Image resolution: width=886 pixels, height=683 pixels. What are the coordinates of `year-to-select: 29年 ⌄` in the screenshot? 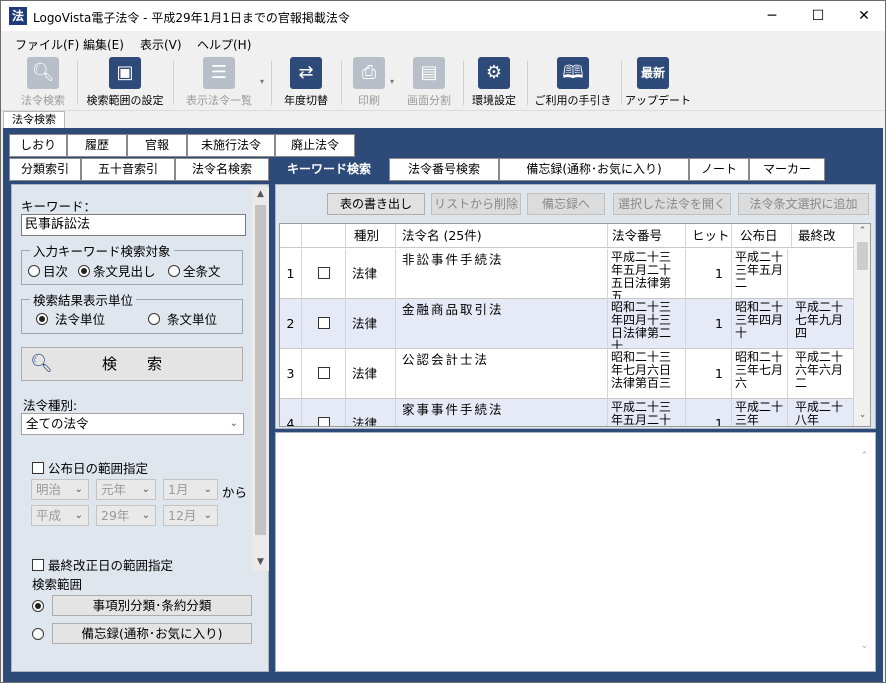 It's located at (126, 515).